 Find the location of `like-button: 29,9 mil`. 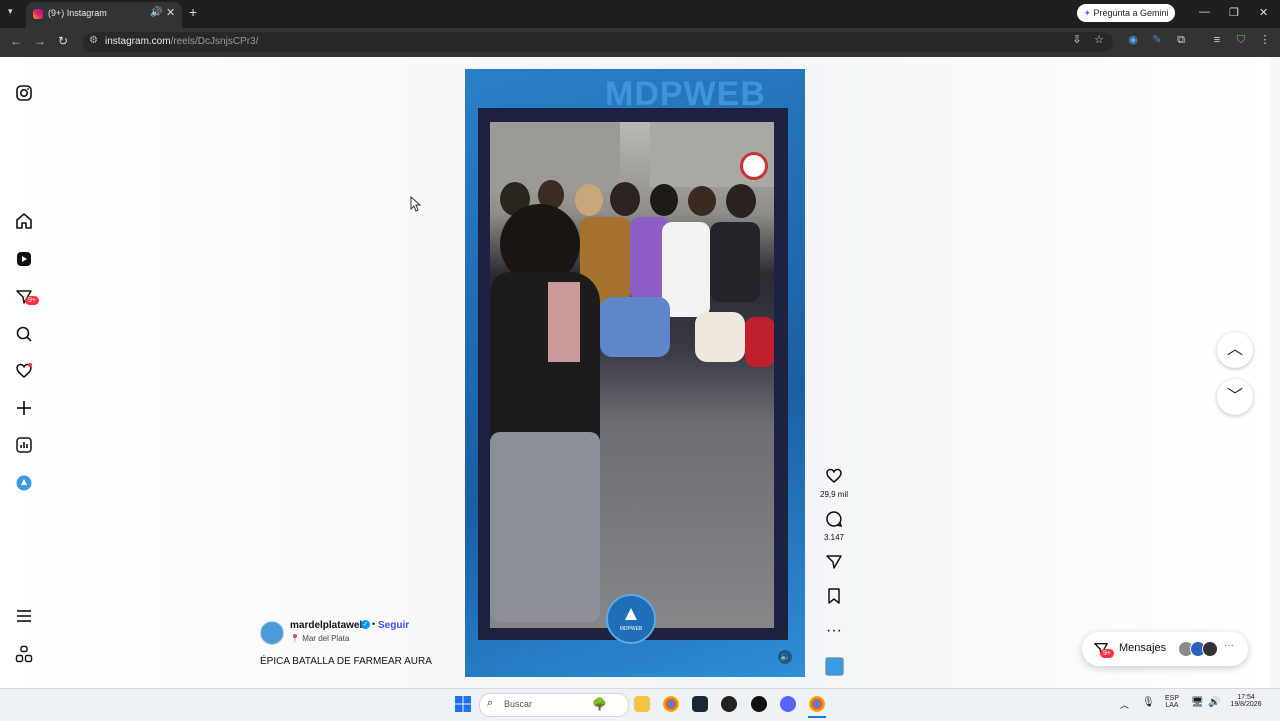

like-button: 29,9 mil is located at coordinates (834, 483).